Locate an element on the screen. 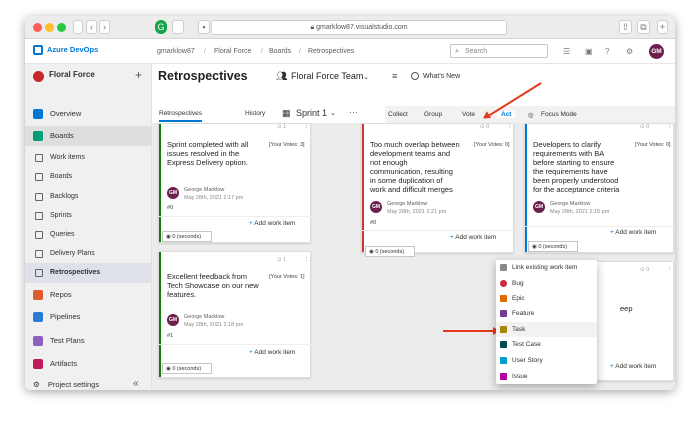 The height and width of the screenshot is (424, 700). menu-item-epic: Epic is located at coordinates (546, 298).